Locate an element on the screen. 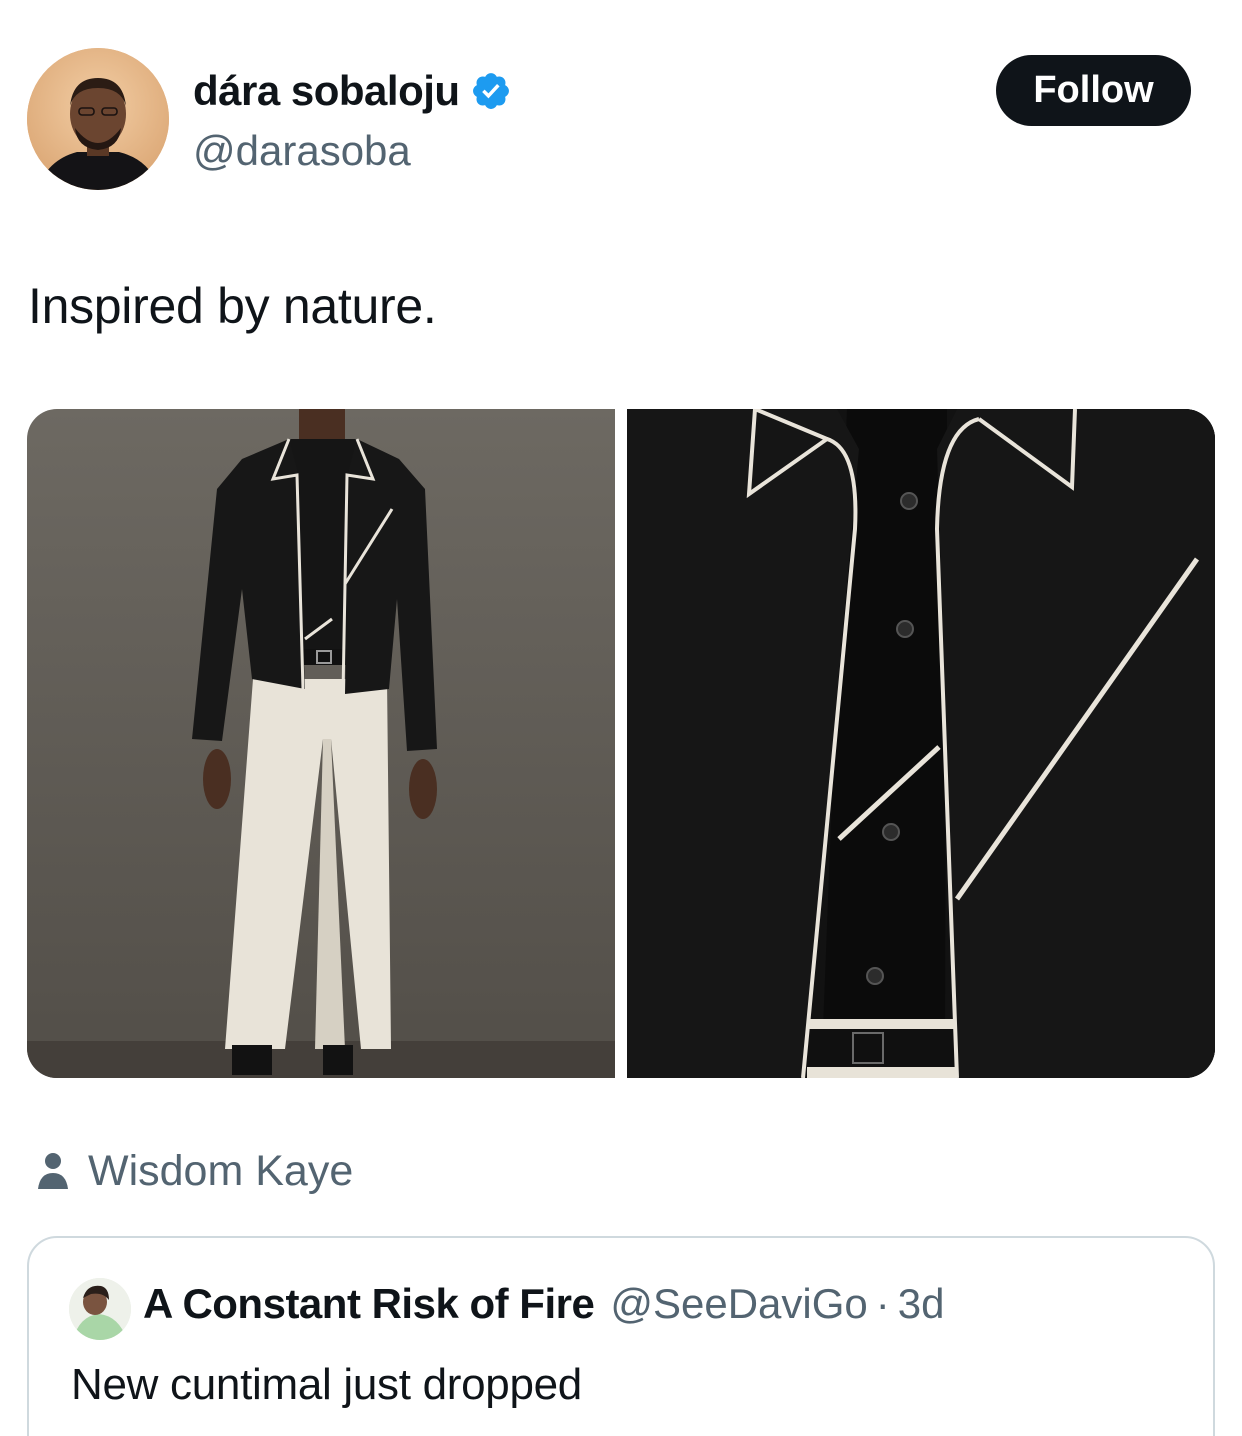  verified-badge-icon is located at coordinates (491, 91).